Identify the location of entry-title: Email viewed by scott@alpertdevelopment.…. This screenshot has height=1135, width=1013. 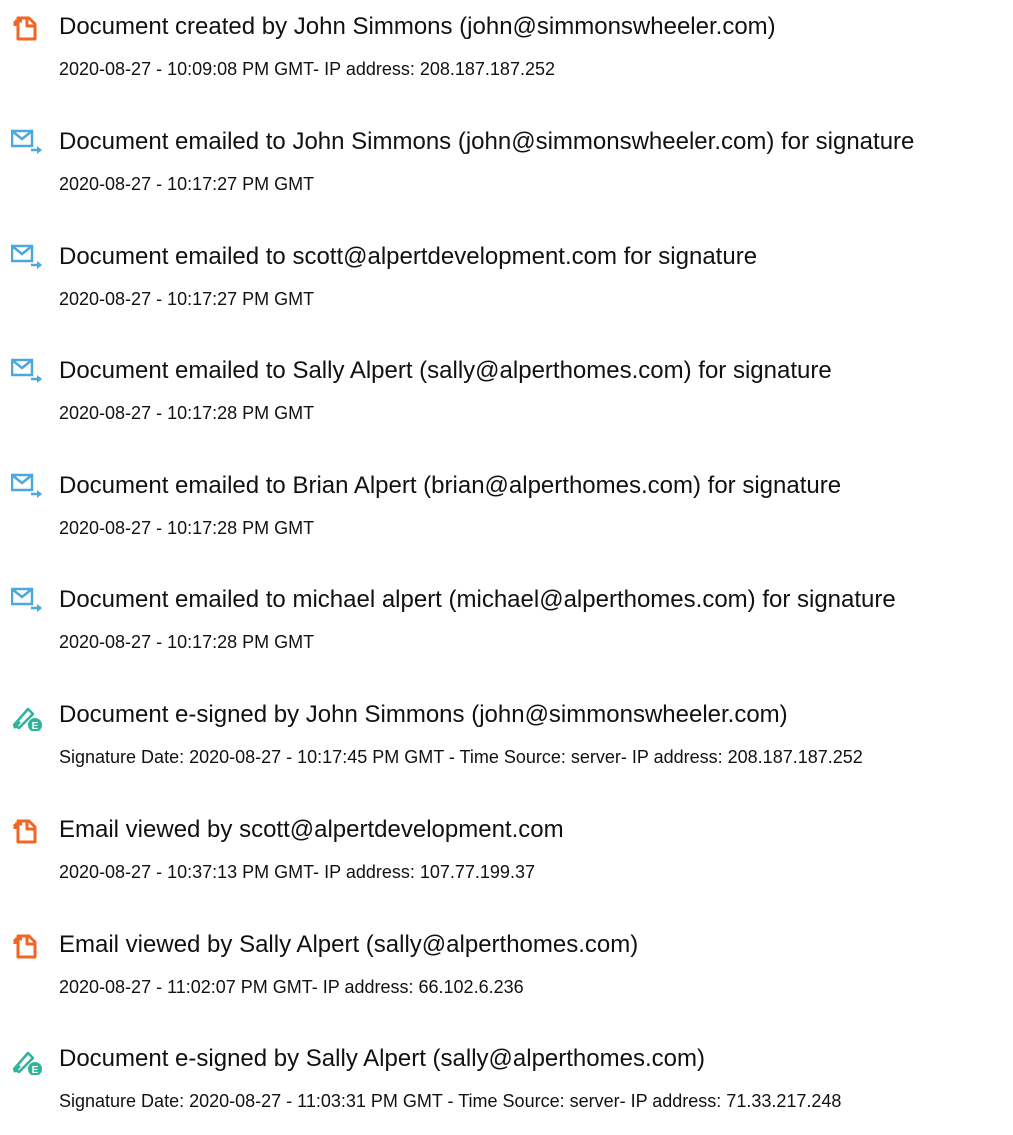
(311, 829).